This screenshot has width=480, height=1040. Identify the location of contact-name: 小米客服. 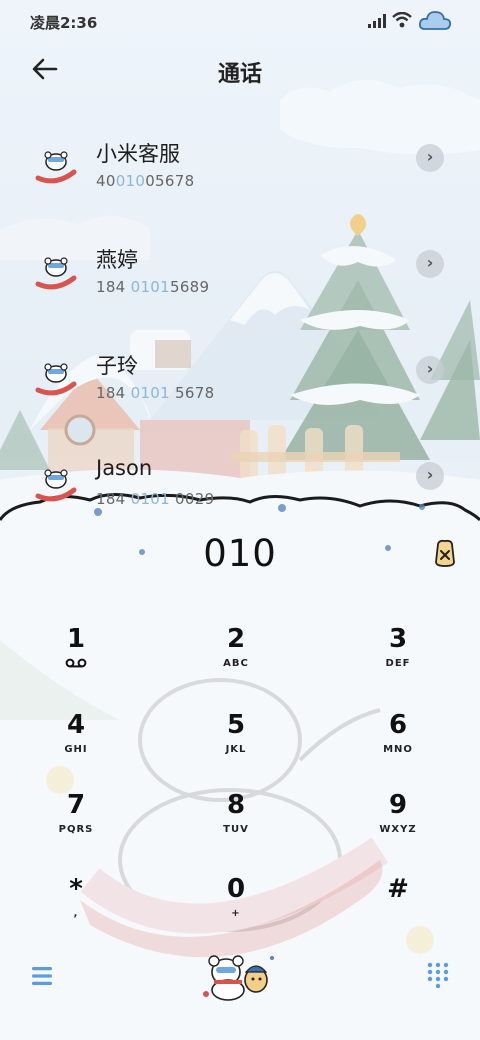
(138, 154).